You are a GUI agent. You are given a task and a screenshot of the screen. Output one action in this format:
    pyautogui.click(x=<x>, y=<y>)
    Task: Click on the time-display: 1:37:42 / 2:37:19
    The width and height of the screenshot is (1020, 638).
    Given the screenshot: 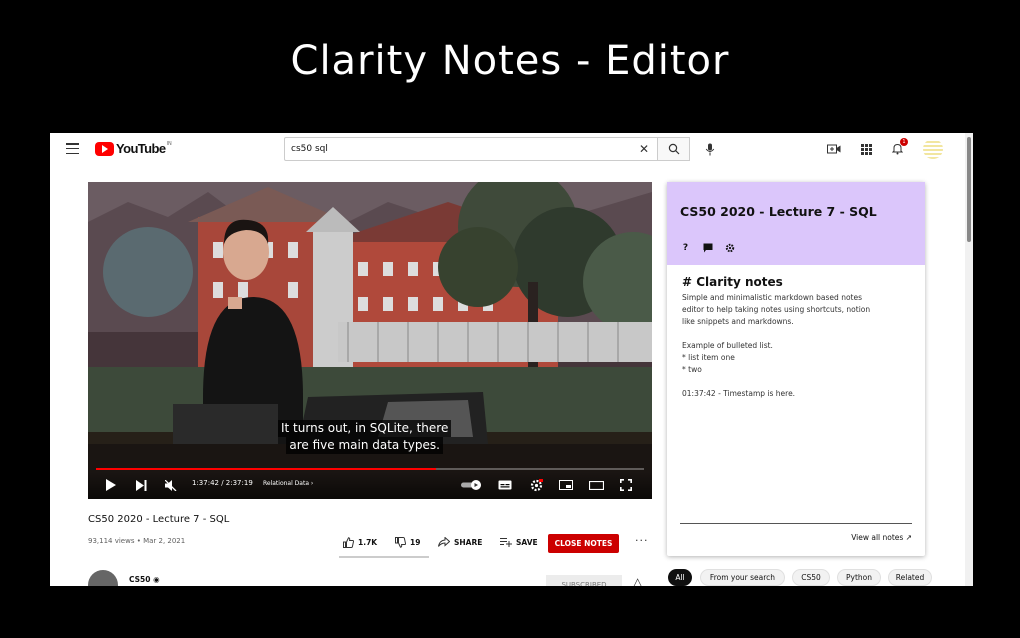 What is the action you would take?
    pyautogui.click(x=222, y=483)
    